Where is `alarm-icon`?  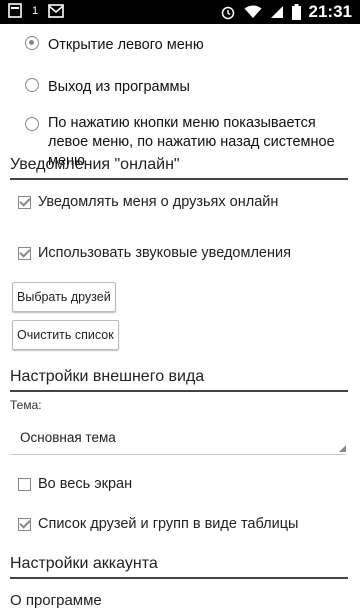
alarm-icon is located at coordinates (227, 13).